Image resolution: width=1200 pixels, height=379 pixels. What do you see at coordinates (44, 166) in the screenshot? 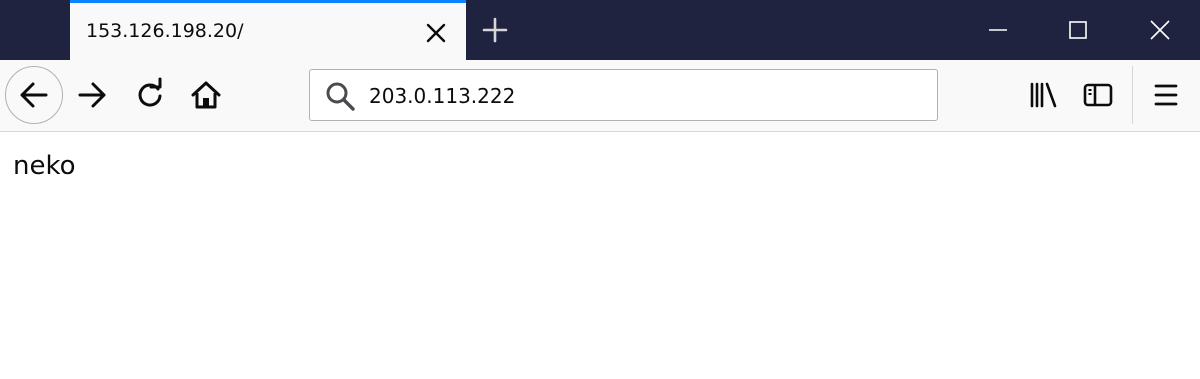
I see `page-body-text: neko` at bounding box center [44, 166].